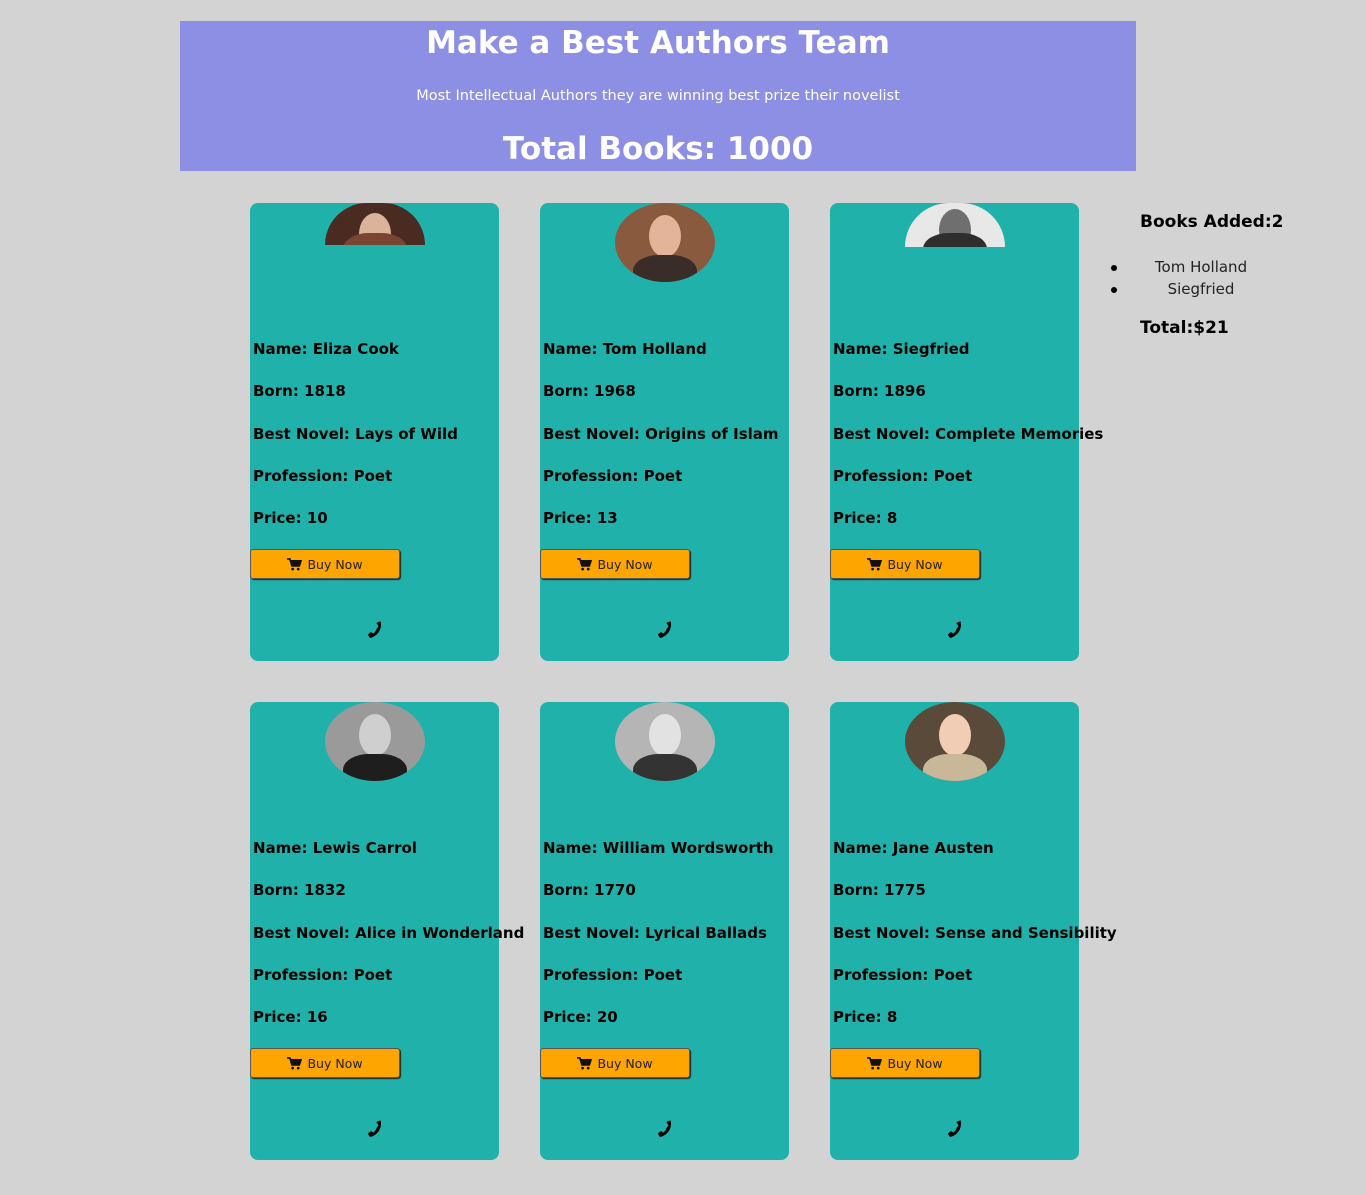 The image size is (1366, 1195). Describe the element at coordinates (290, 518) in the screenshot. I see `author-price: Price: 10` at that location.